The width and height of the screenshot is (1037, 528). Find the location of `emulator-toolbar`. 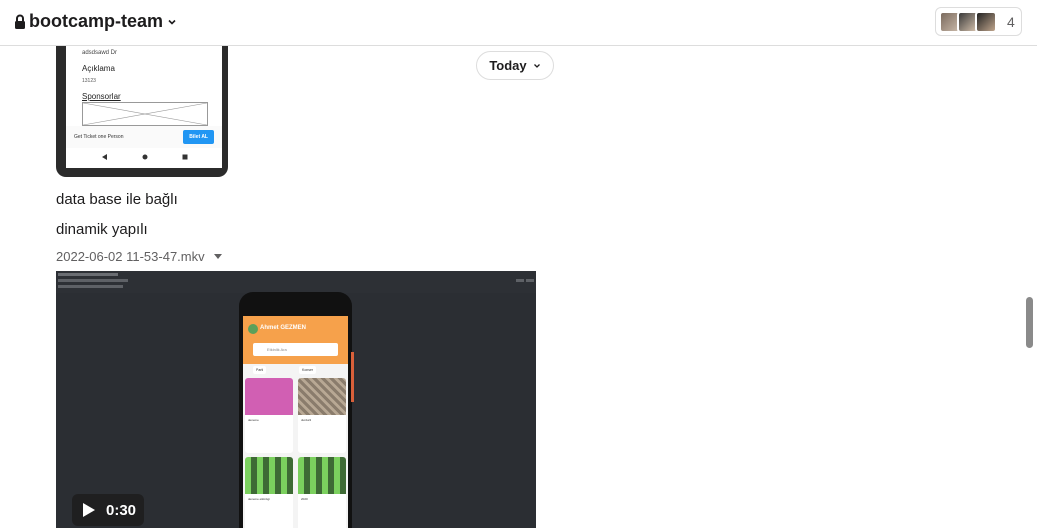

emulator-toolbar is located at coordinates (296, 282).